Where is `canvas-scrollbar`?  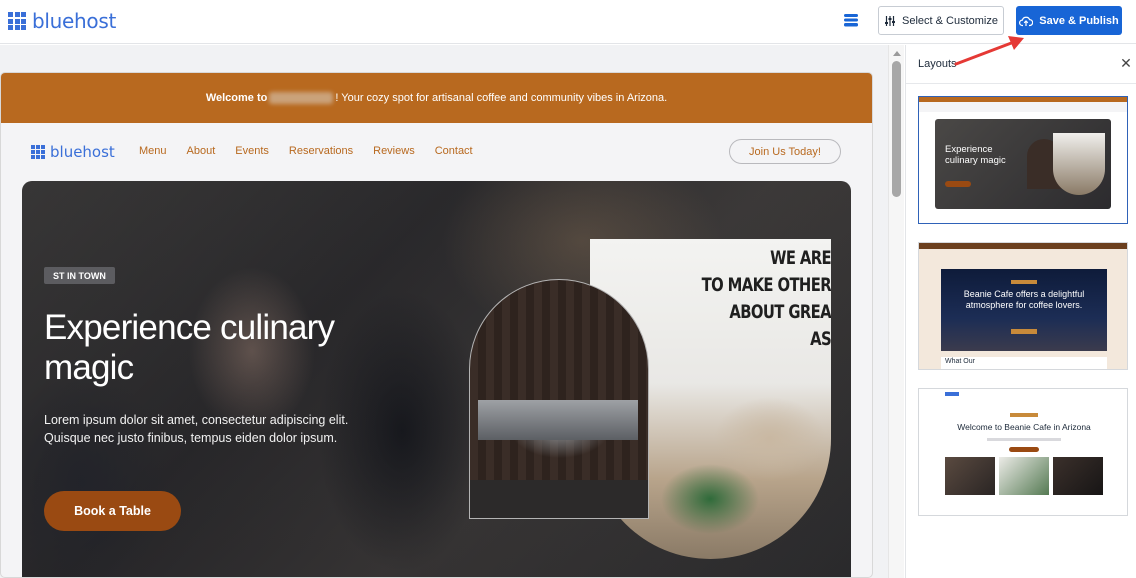
canvas-scrollbar is located at coordinates (896, 311).